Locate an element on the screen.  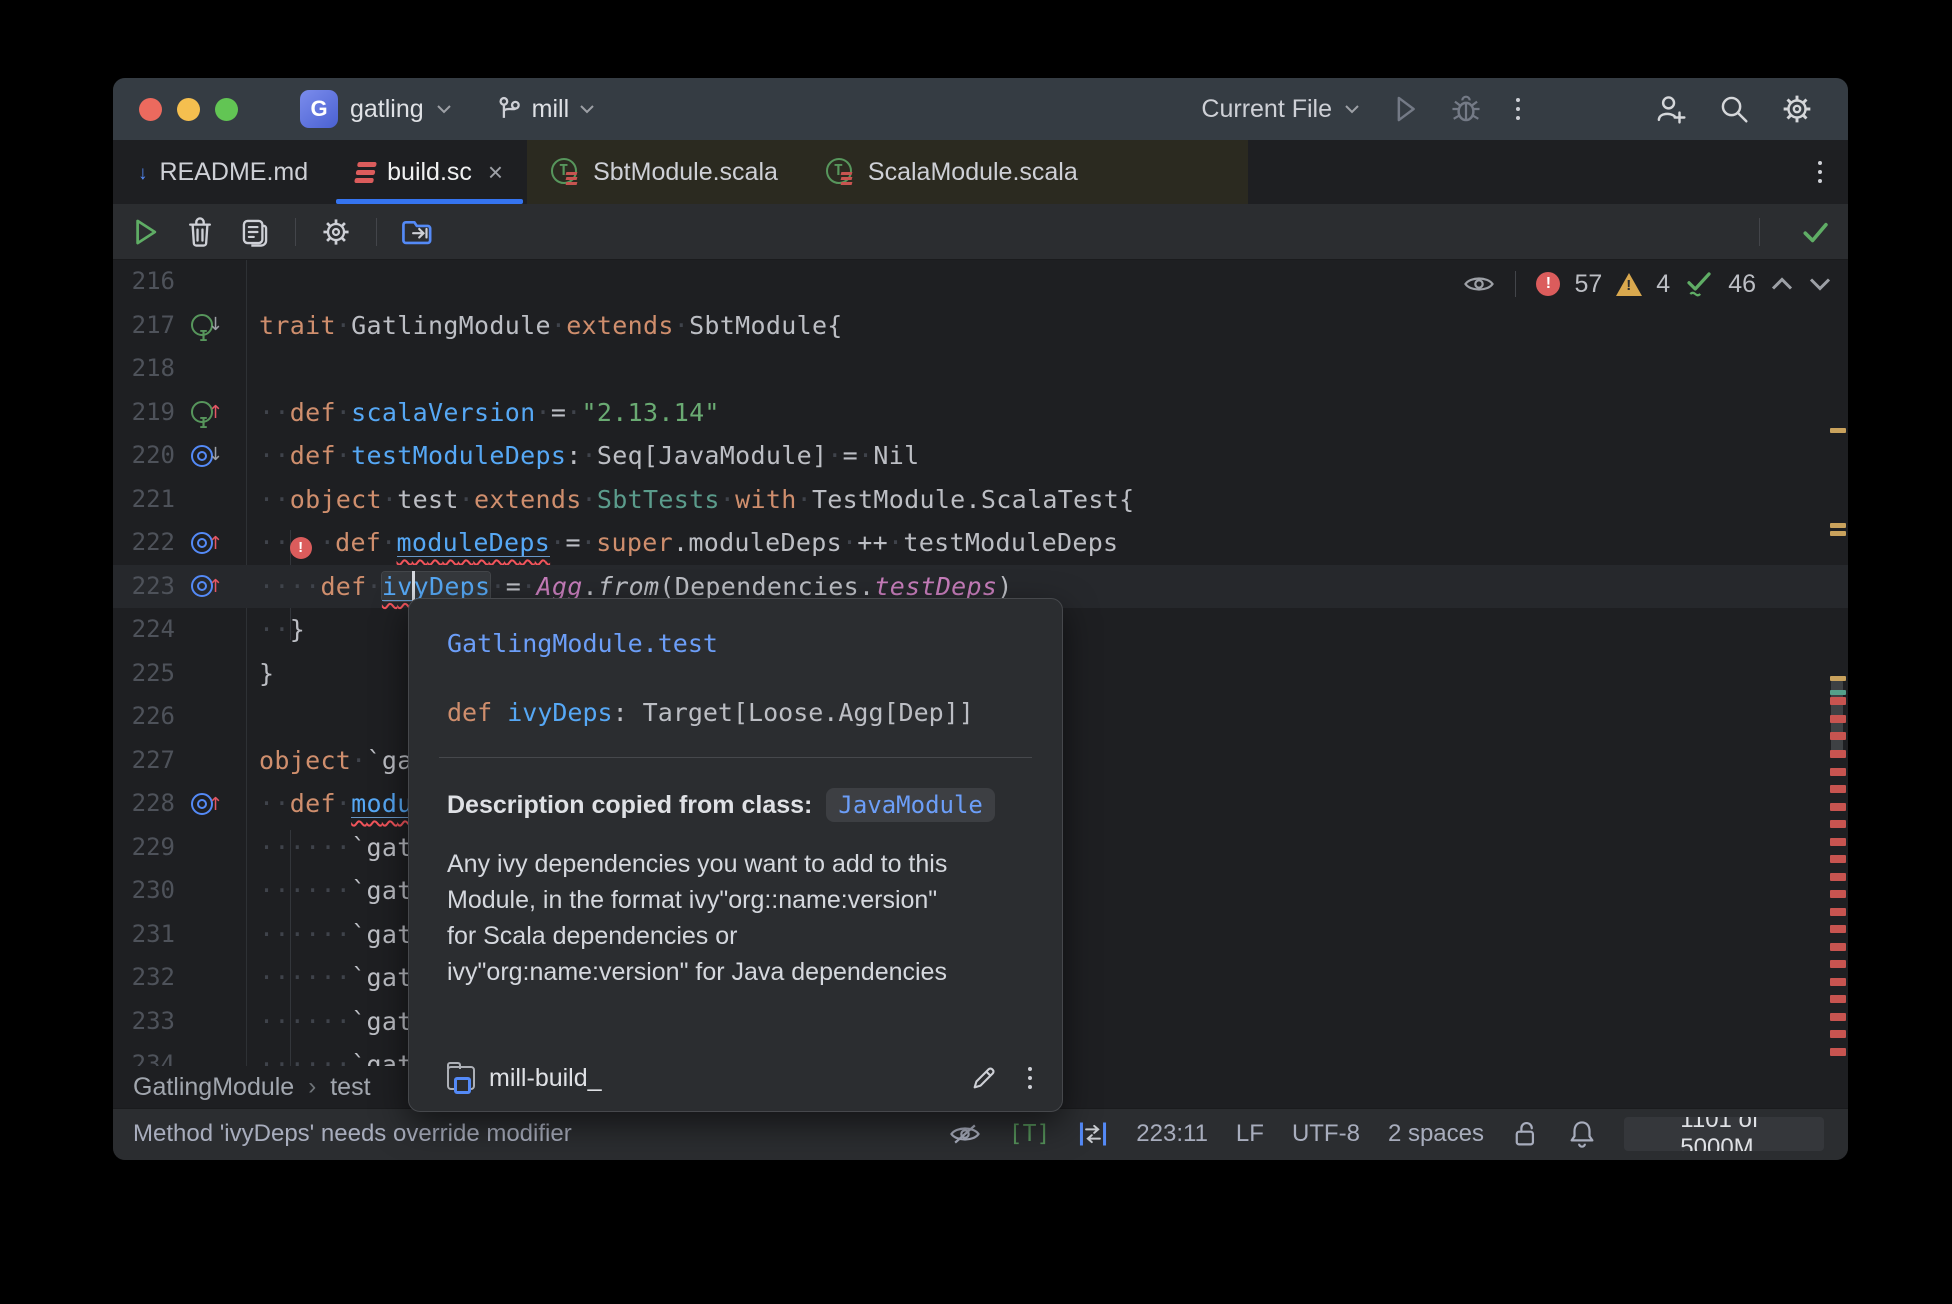
prev-problem-chevron-icon is located at coordinates (1782, 284).